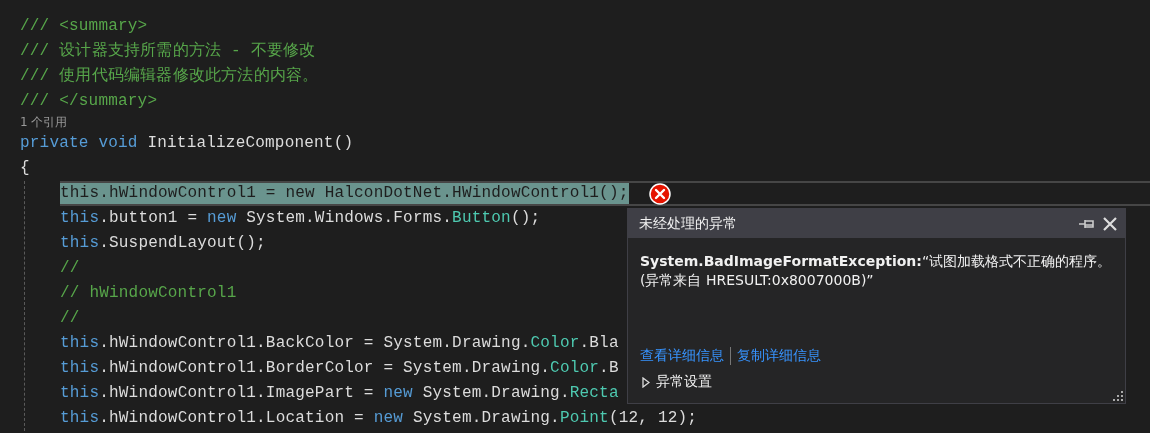 This screenshot has height=433, width=1150. Describe the element at coordinates (168, 51) in the screenshot. I see `code-line: /// 设计器支持所需的方法 - 不要修改` at that location.